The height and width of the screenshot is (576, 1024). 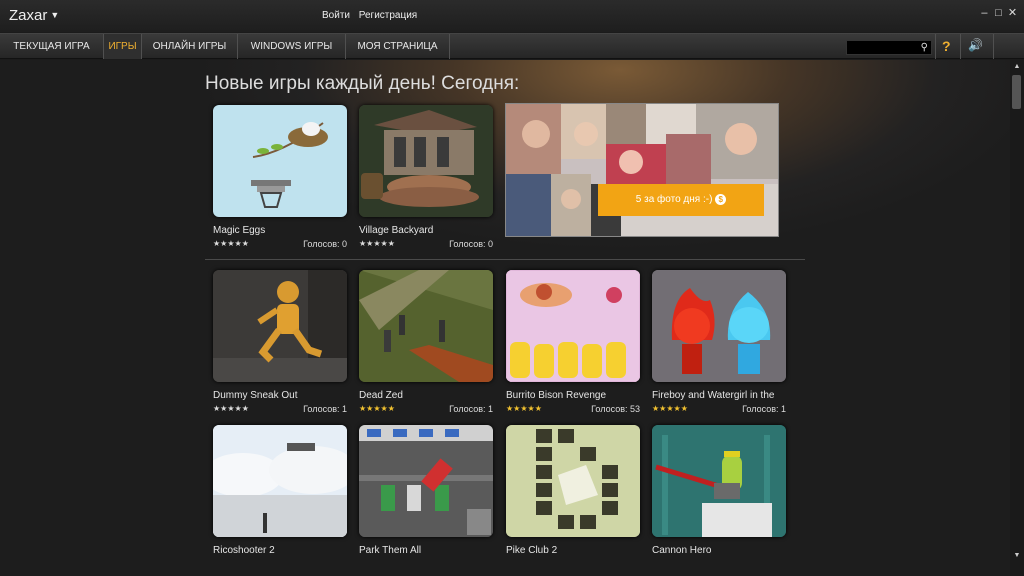 I want to click on promo-text: 5 за фото дня :-), so click(x=674, y=199).